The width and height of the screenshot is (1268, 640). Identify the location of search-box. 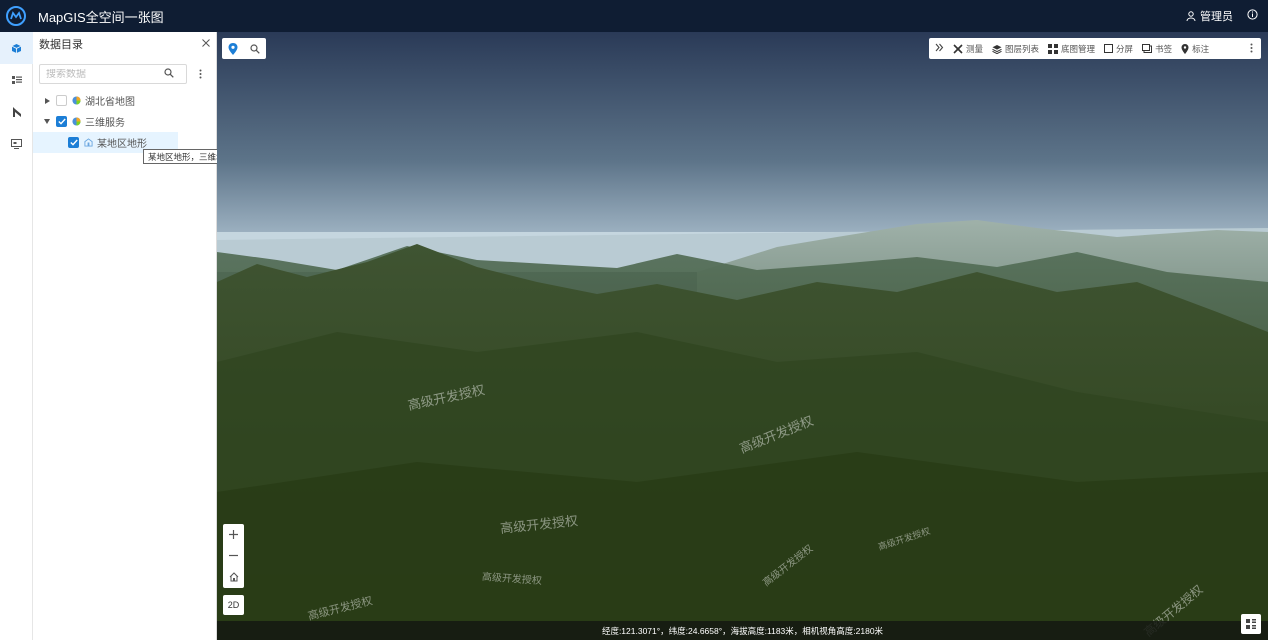
(113, 74).